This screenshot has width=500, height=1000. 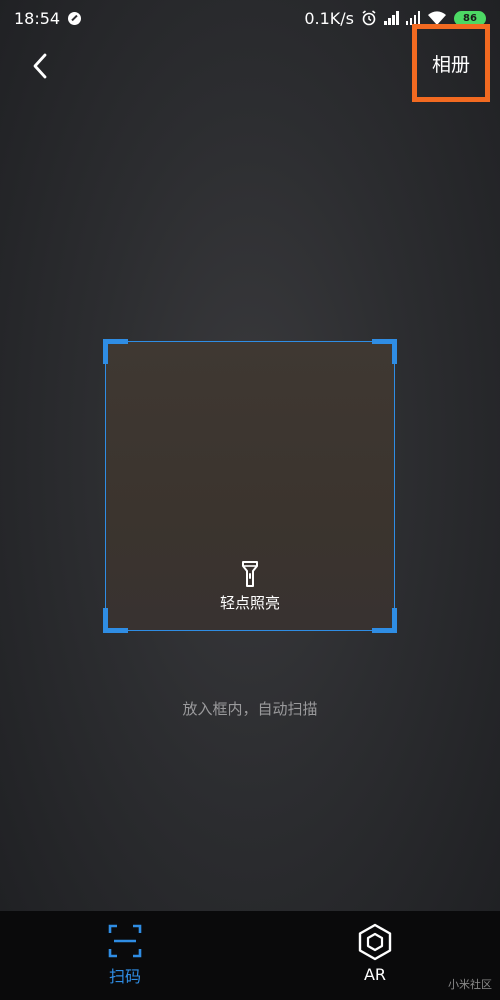 I want to click on back-button, so click(x=40, y=66).